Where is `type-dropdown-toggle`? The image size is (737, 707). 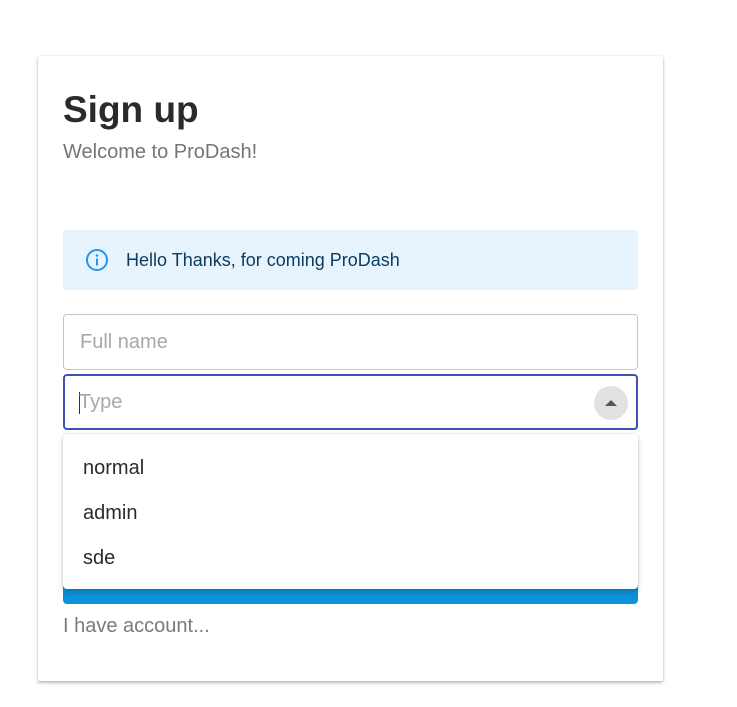
type-dropdown-toggle is located at coordinates (611, 403).